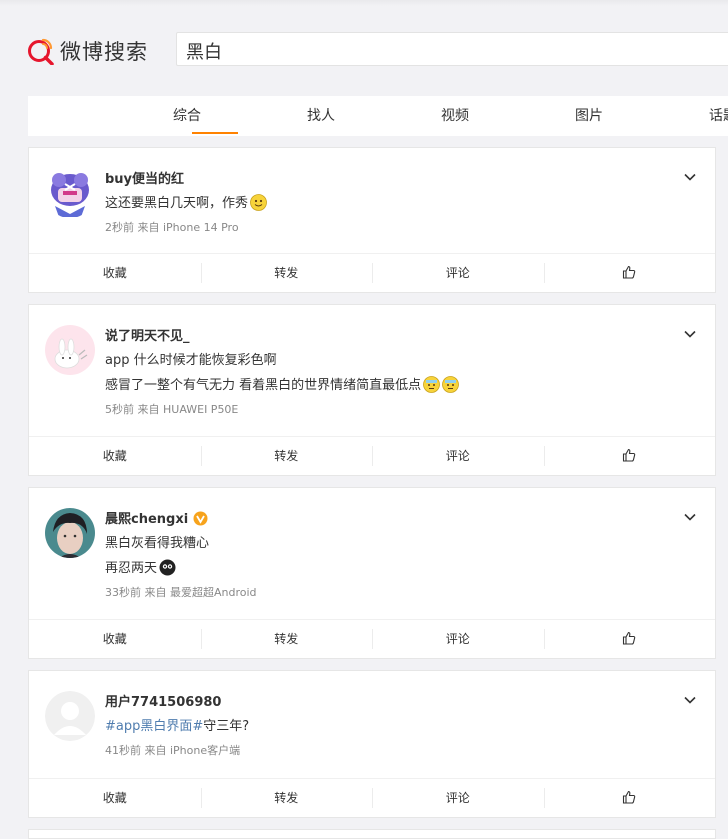 The image size is (728, 839). I want to click on topic-link: #app黑白界面#, so click(154, 726).